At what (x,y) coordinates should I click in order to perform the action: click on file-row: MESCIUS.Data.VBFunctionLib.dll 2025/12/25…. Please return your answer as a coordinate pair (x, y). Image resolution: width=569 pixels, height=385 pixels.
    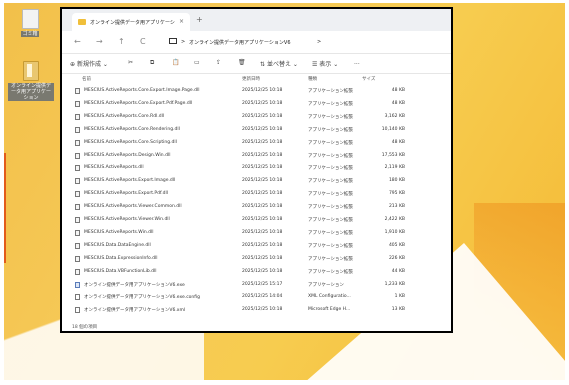
    Looking at the image, I should click on (256, 272).